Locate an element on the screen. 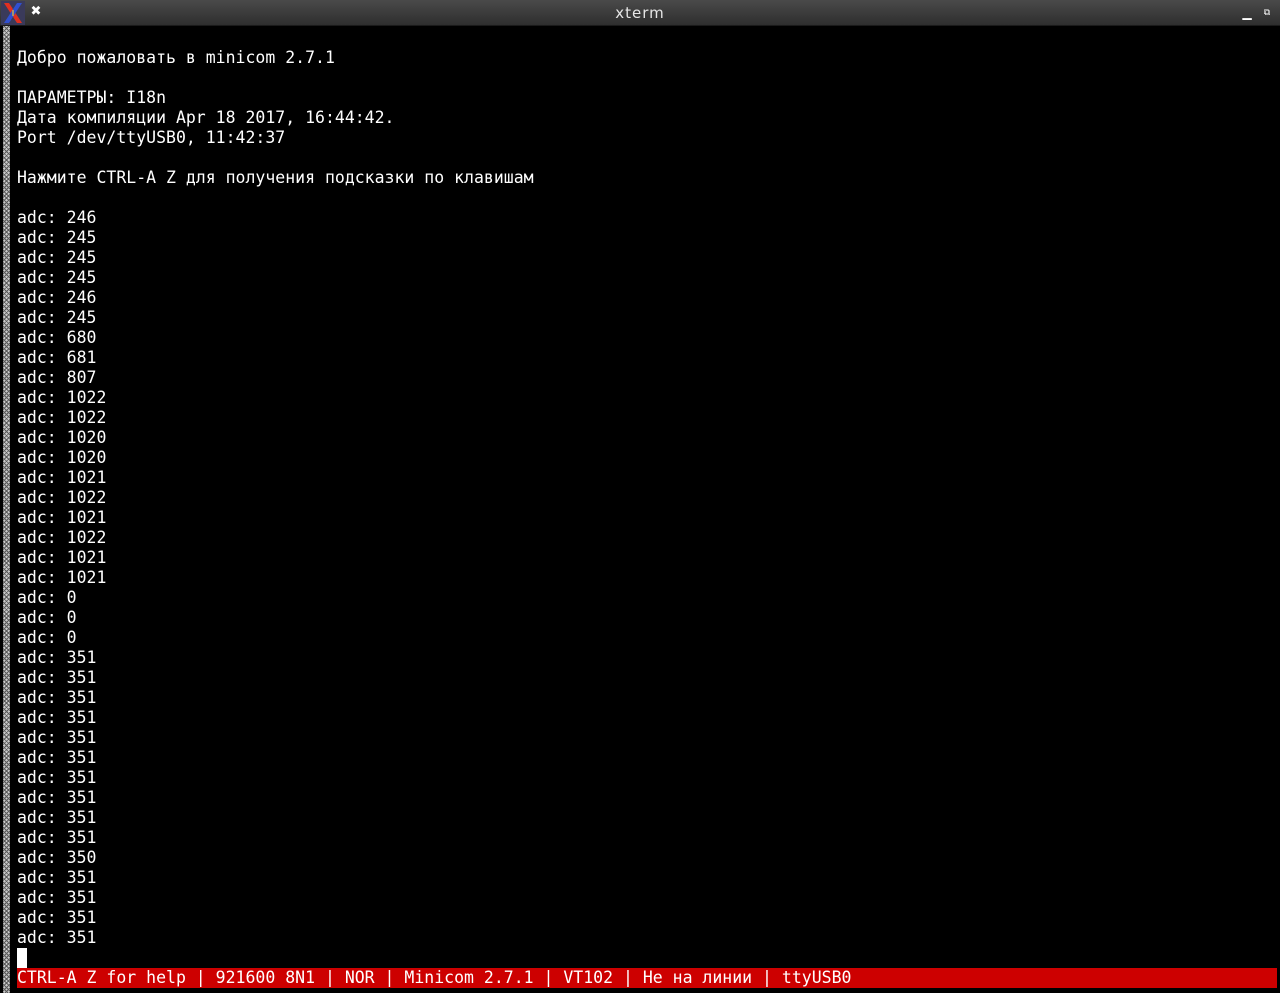  terminal-cursor is located at coordinates (22, 958).